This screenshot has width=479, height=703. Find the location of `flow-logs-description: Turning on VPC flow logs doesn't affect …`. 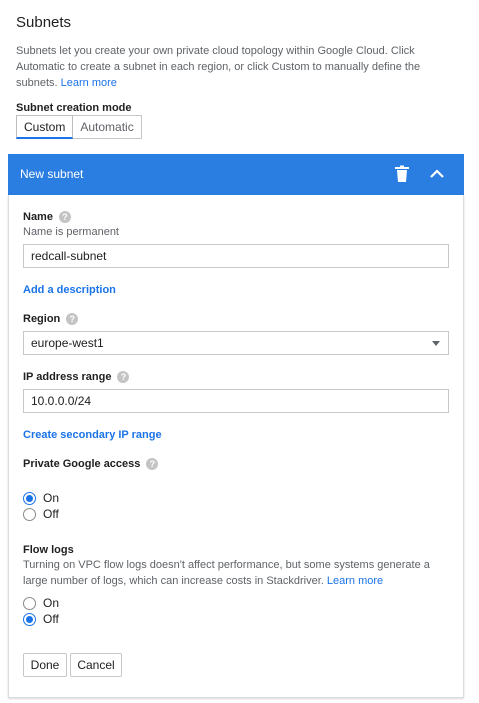

flow-logs-description: Turning on VPC flow logs doesn't affect … is located at coordinates (233, 573).